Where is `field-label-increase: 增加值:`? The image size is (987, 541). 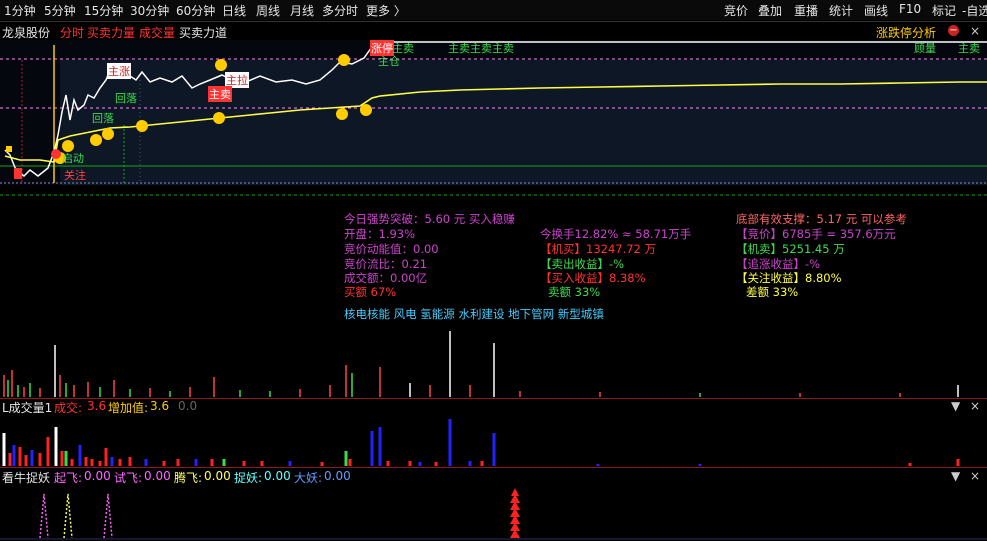
field-label-increase: 增加值: is located at coordinates (128, 408).